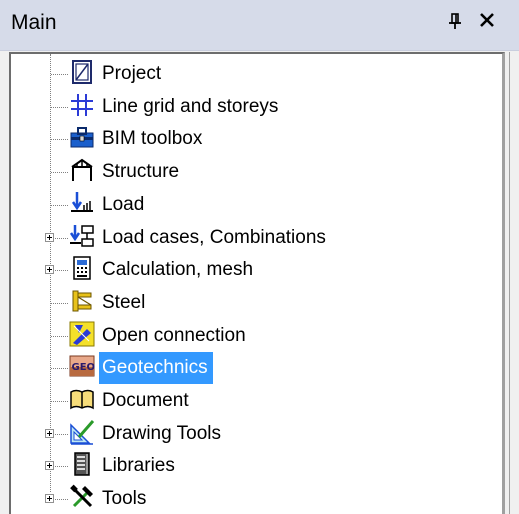  I want to click on libraries-icon, so click(83, 465).